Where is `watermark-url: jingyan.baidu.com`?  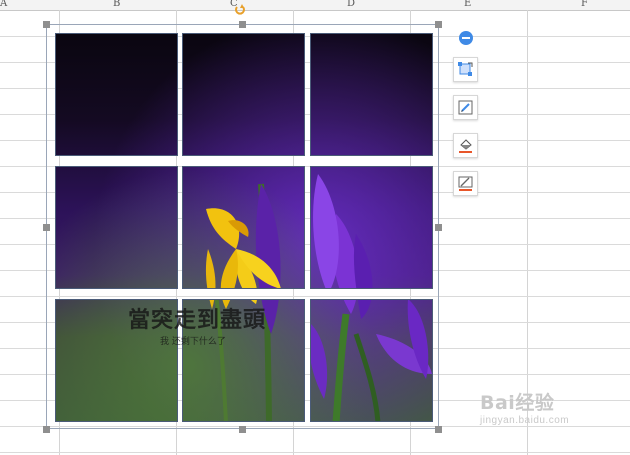
watermark-url: jingyan.baidu.com is located at coordinates (525, 420).